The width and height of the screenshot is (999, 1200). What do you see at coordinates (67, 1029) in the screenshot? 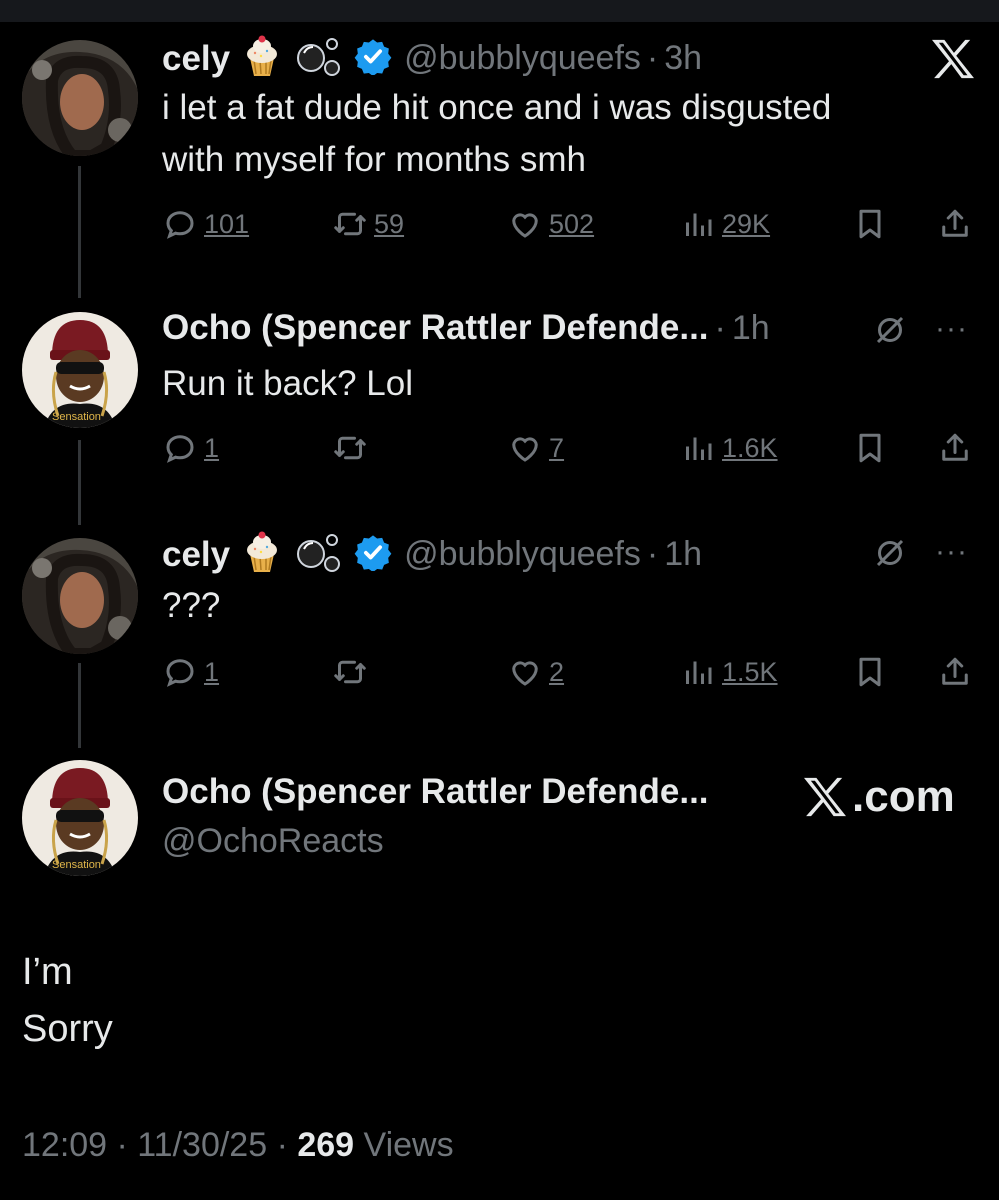
I see `tweet-text-line: Sorry` at bounding box center [67, 1029].